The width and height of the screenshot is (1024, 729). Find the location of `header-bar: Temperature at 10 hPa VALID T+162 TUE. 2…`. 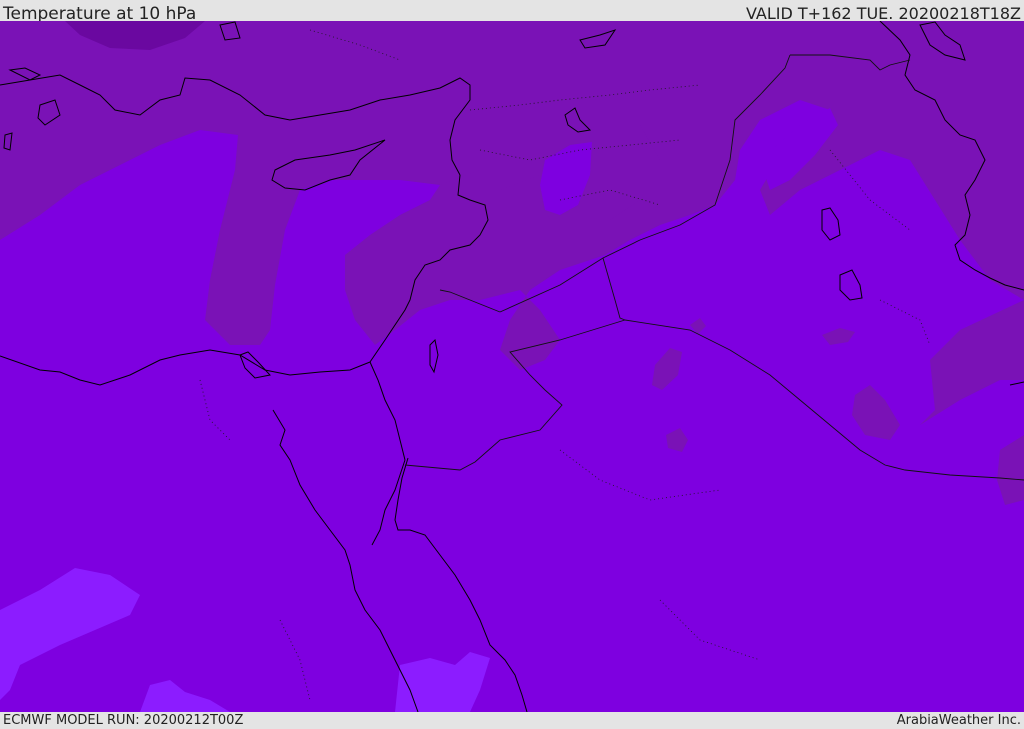

header-bar: Temperature at 10 hPa VALID T+162 TUE. 2… is located at coordinates (512, 12).